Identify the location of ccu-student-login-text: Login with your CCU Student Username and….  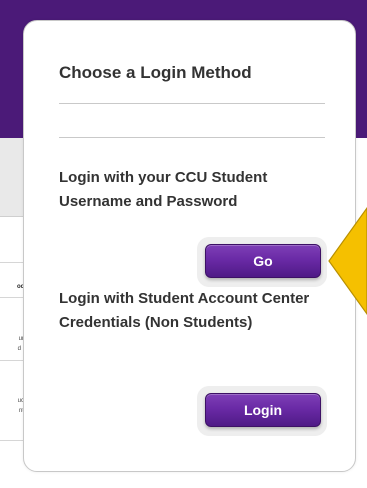
(163, 189).